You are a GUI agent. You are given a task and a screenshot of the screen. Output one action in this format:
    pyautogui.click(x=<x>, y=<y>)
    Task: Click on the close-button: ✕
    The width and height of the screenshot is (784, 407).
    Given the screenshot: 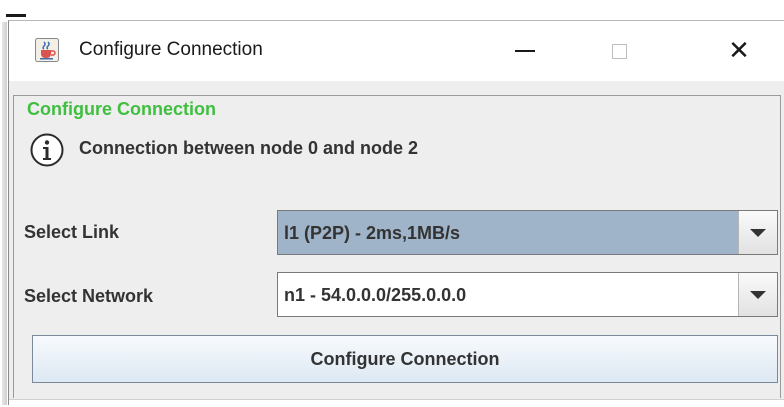 What is the action you would take?
    pyautogui.click(x=739, y=51)
    